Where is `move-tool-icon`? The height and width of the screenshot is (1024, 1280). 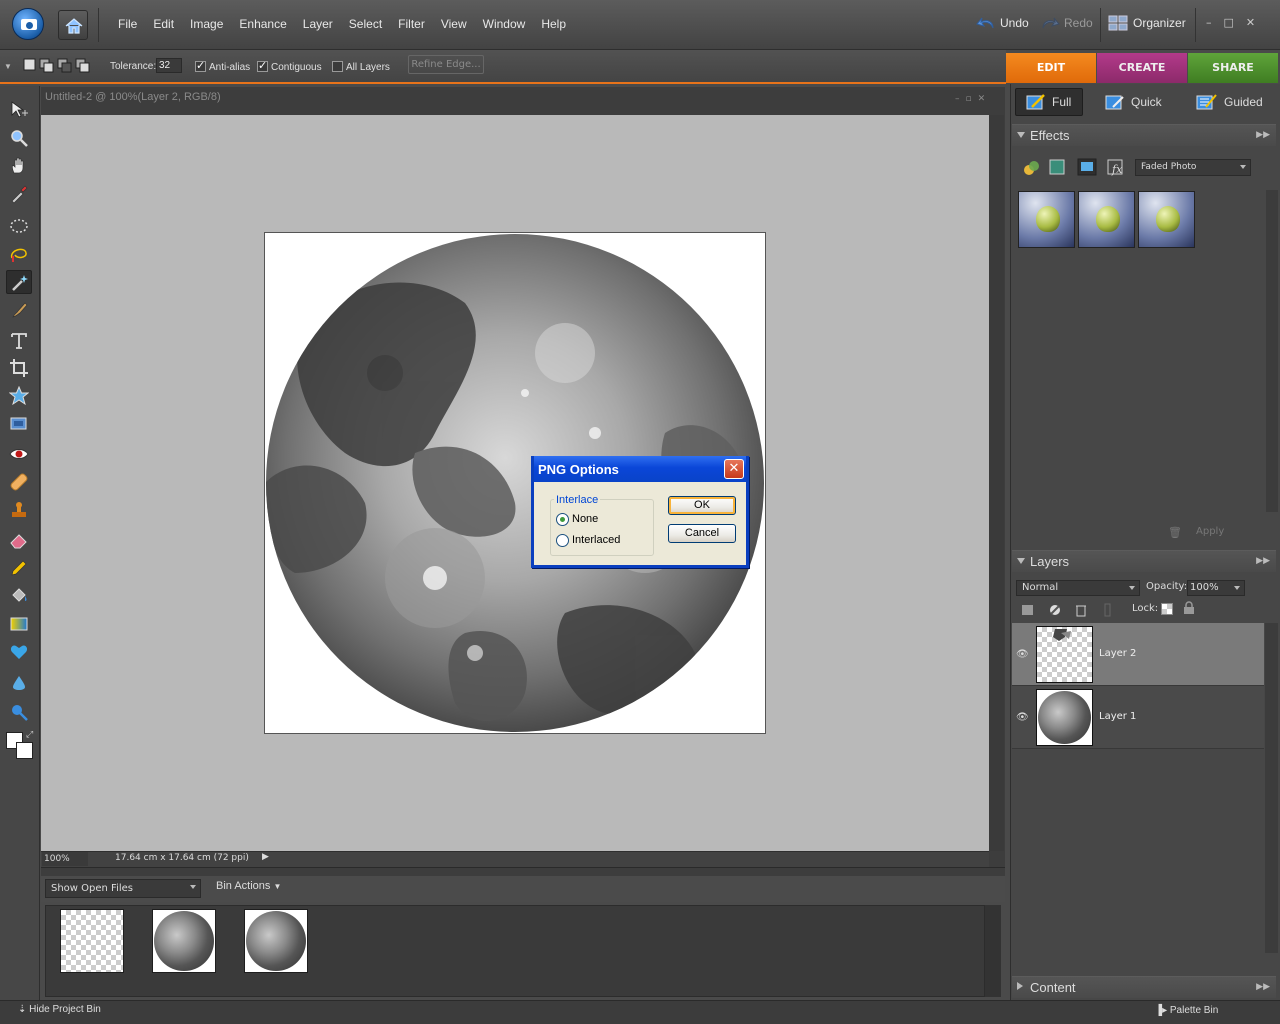 move-tool-icon is located at coordinates (19, 110).